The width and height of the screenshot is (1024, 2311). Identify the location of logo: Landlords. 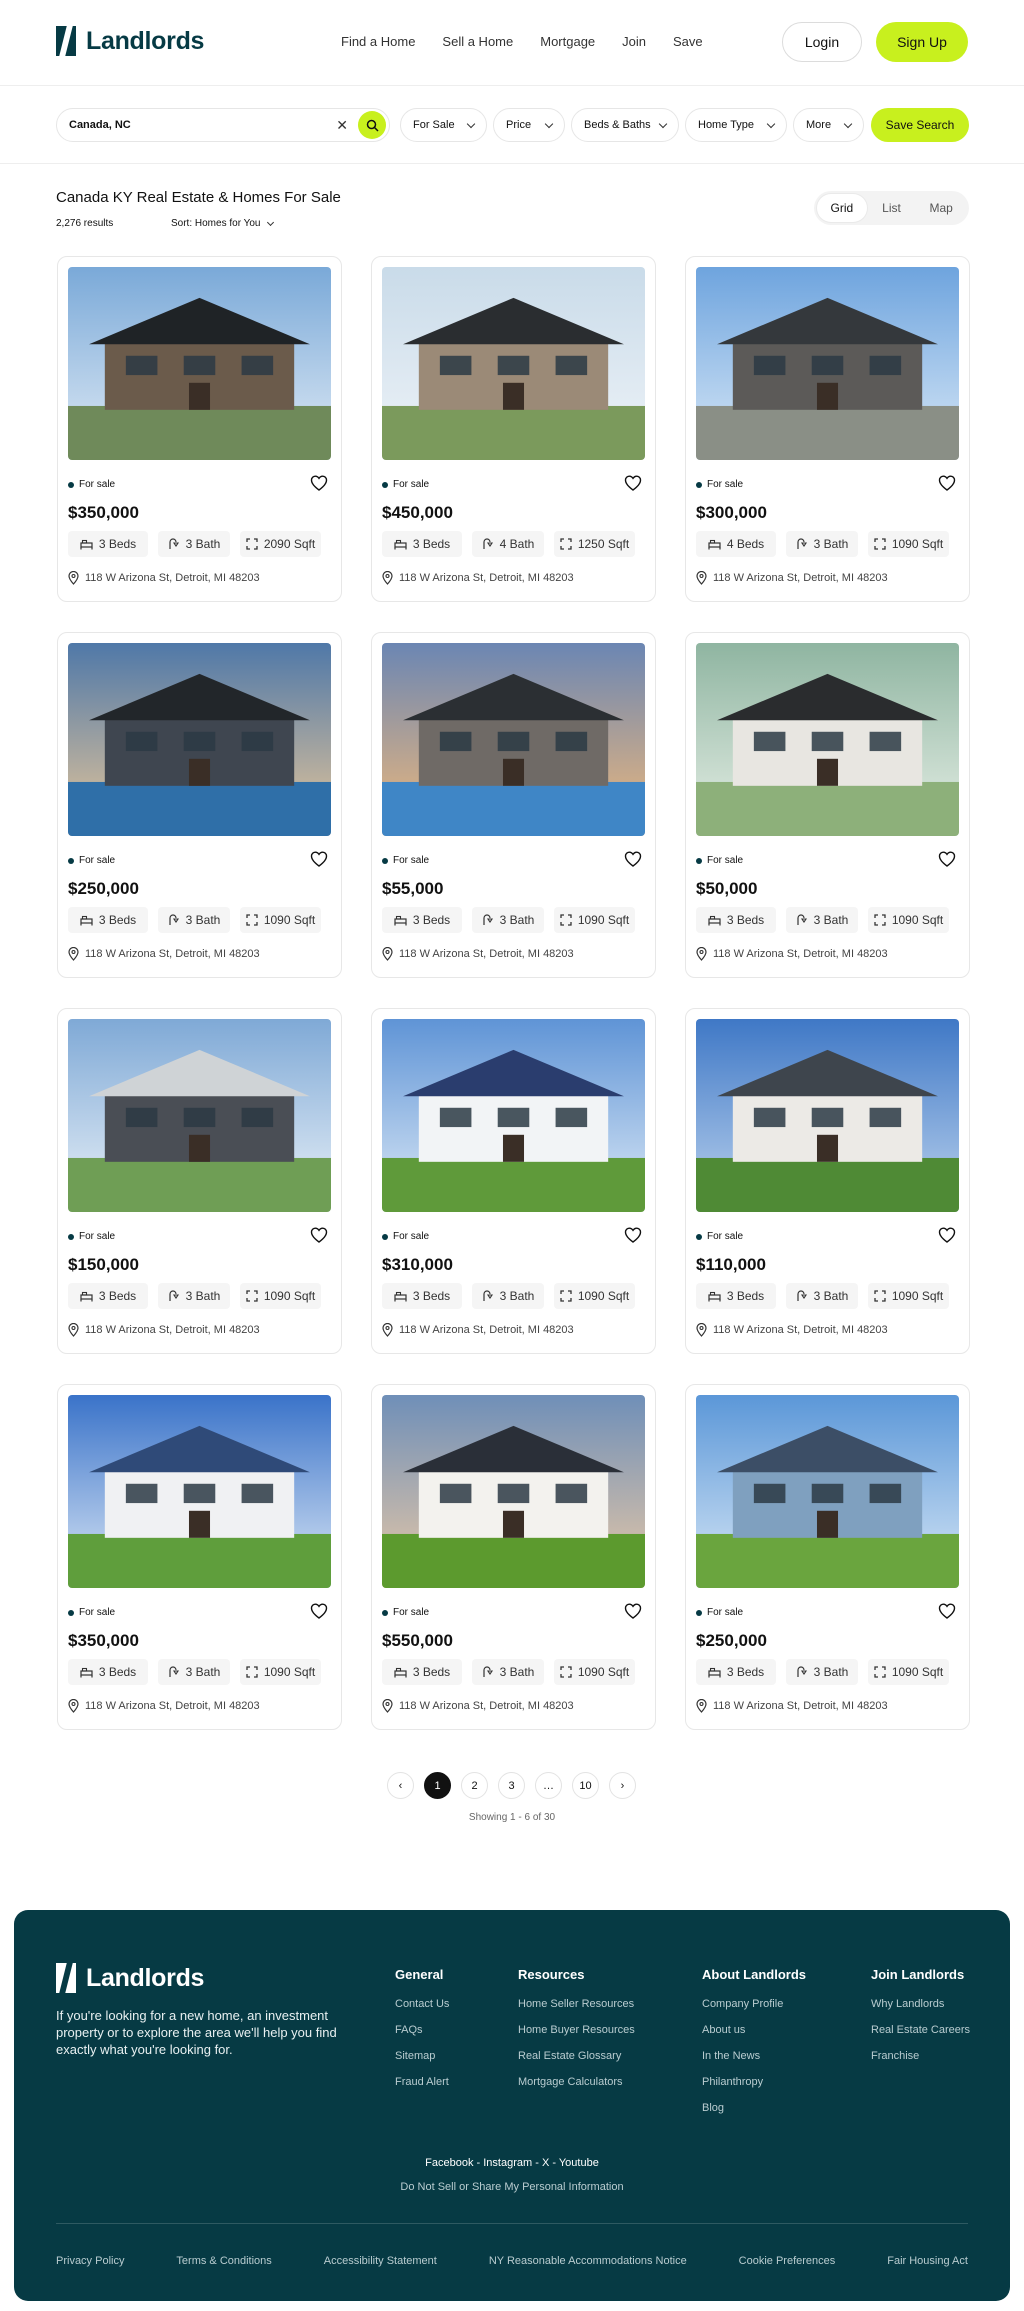
(130, 41).